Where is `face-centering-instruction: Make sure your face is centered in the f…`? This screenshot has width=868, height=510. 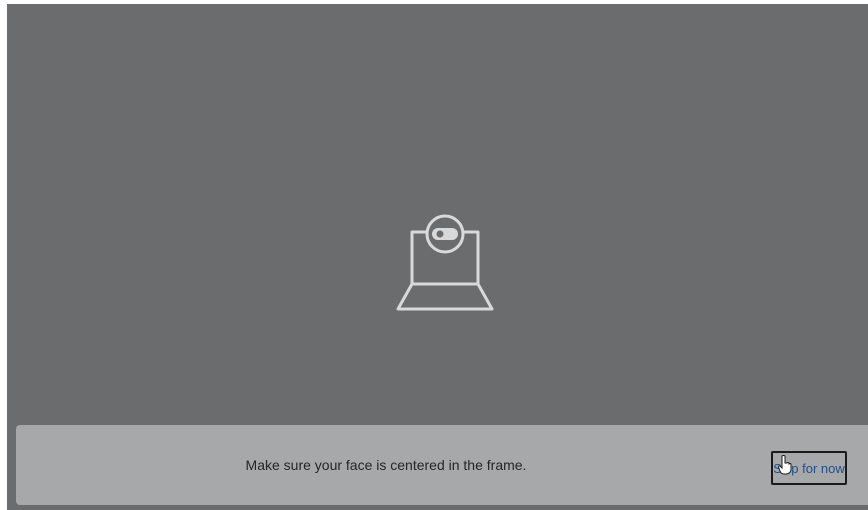
face-centering-instruction: Make sure your face is centered in the f… is located at coordinates (386, 465).